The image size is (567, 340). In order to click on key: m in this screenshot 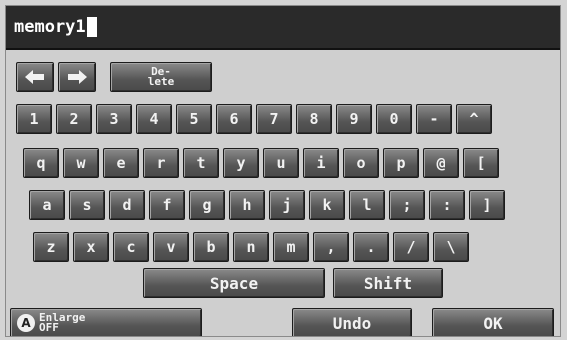, I will do `click(291, 247)`.